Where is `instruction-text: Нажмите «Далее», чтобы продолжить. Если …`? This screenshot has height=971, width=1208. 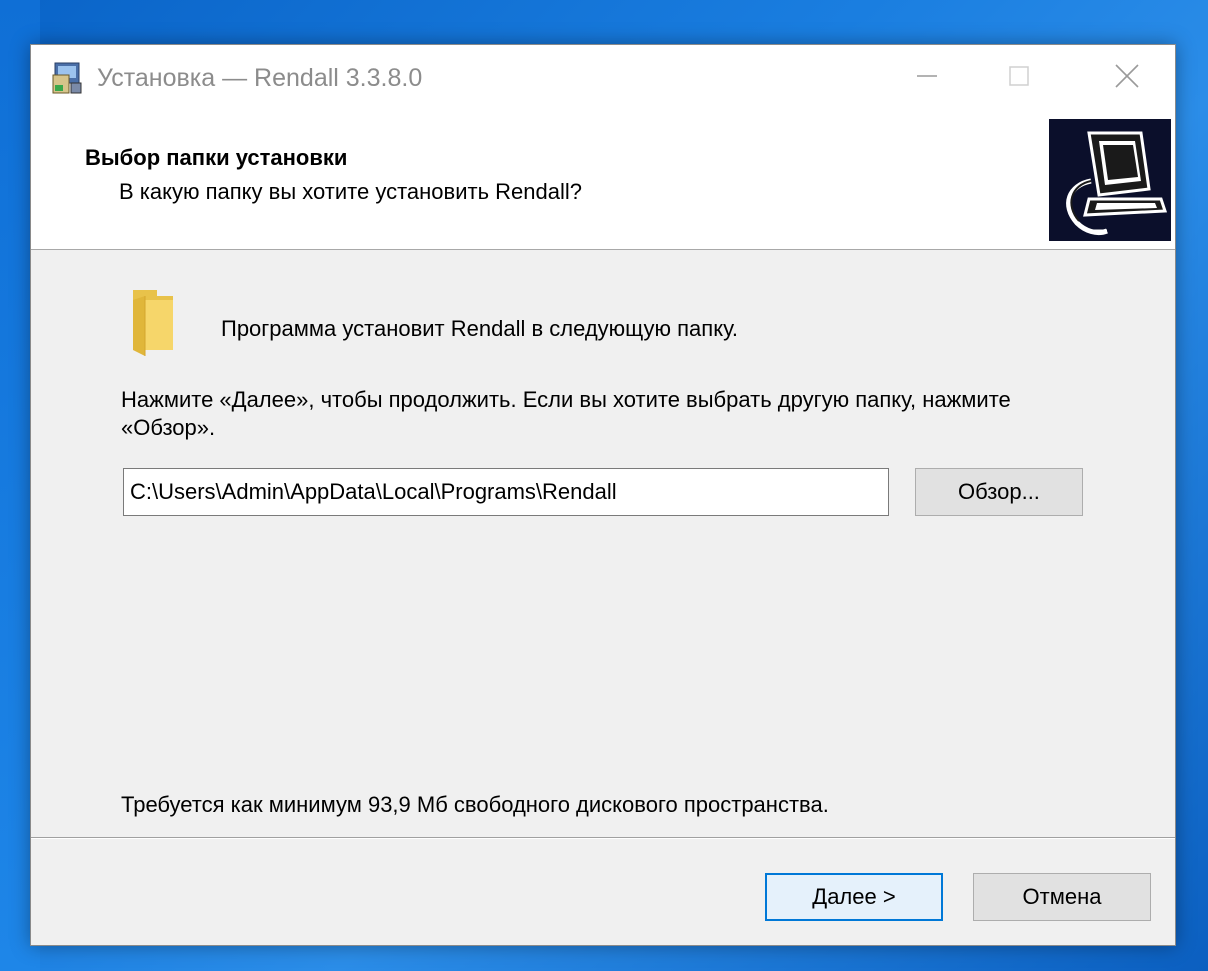
instruction-text: Нажмите «Далее», чтобы продолжить. Если … is located at coordinates (566, 413).